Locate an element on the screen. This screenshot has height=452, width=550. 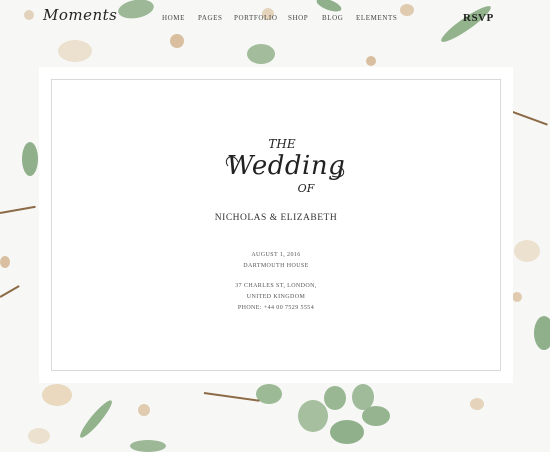
nav-item-portfolio: PORTFOLIO is located at coordinates (261, 18).